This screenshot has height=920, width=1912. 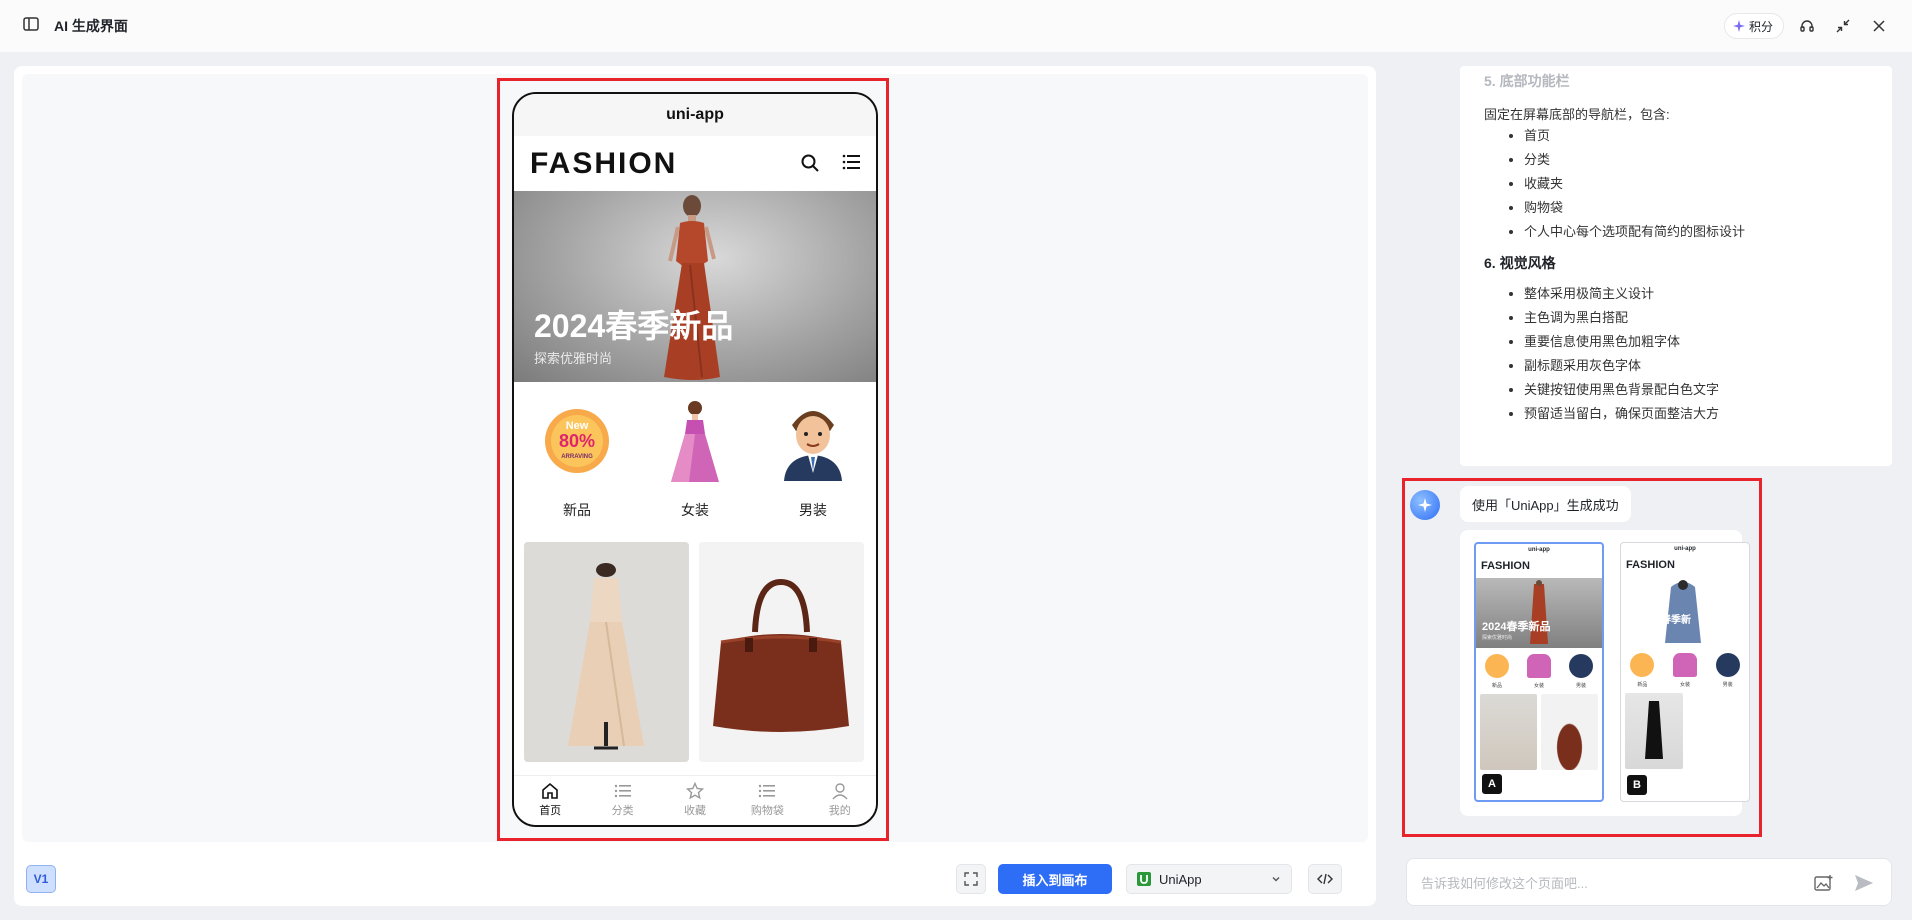 I want to click on search-icon, so click(x=810, y=165).